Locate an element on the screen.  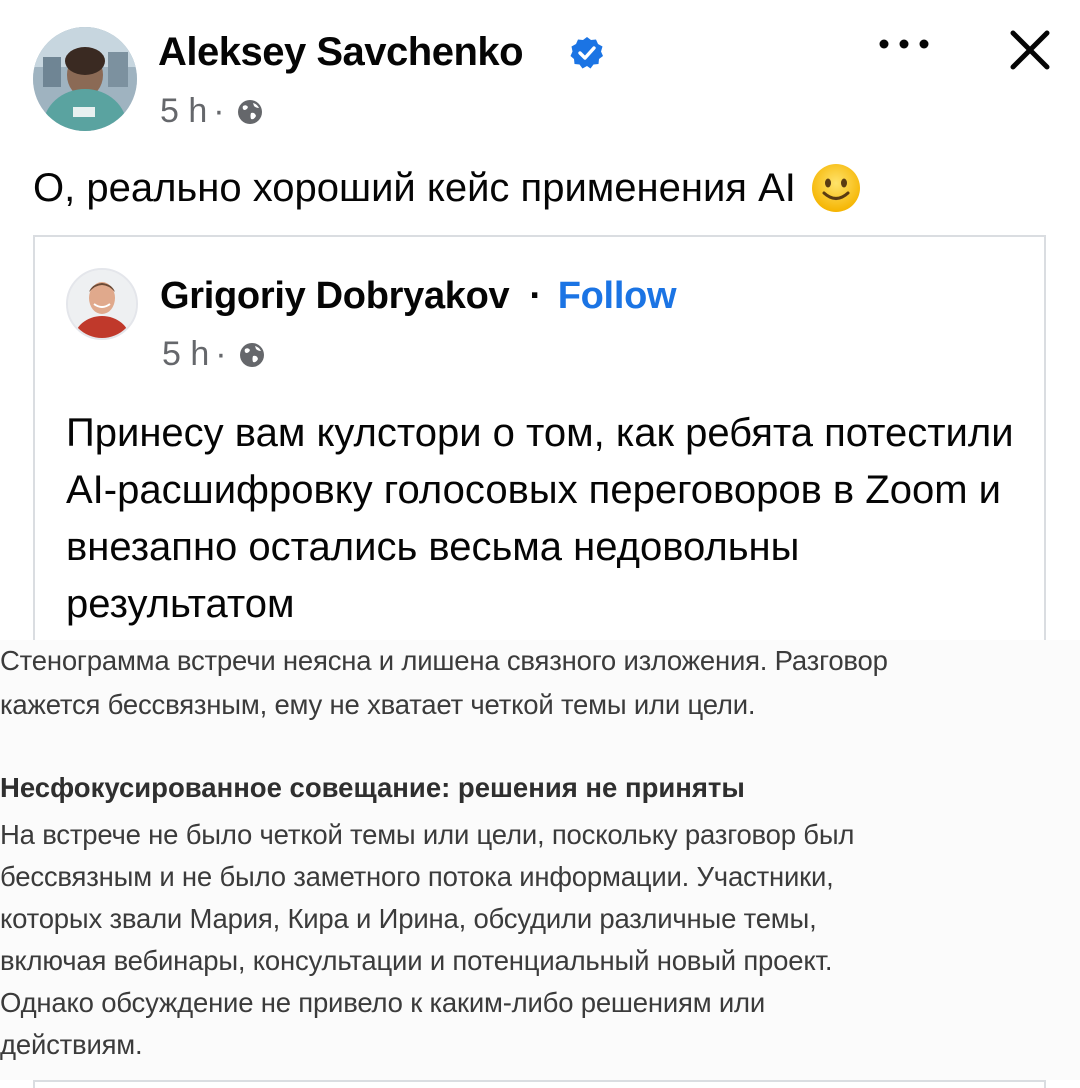
post-text-content: О, реально хороший кейс применения AI is located at coordinates (414, 188).